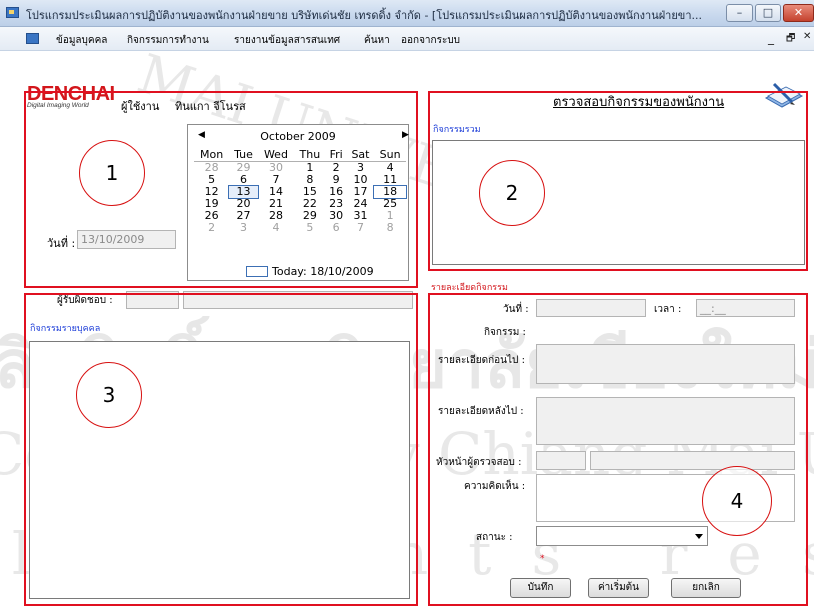 The image size is (814, 614). What do you see at coordinates (771, 38) in the screenshot?
I see `mdi-minimize-button: _` at bounding box center [771, 38].